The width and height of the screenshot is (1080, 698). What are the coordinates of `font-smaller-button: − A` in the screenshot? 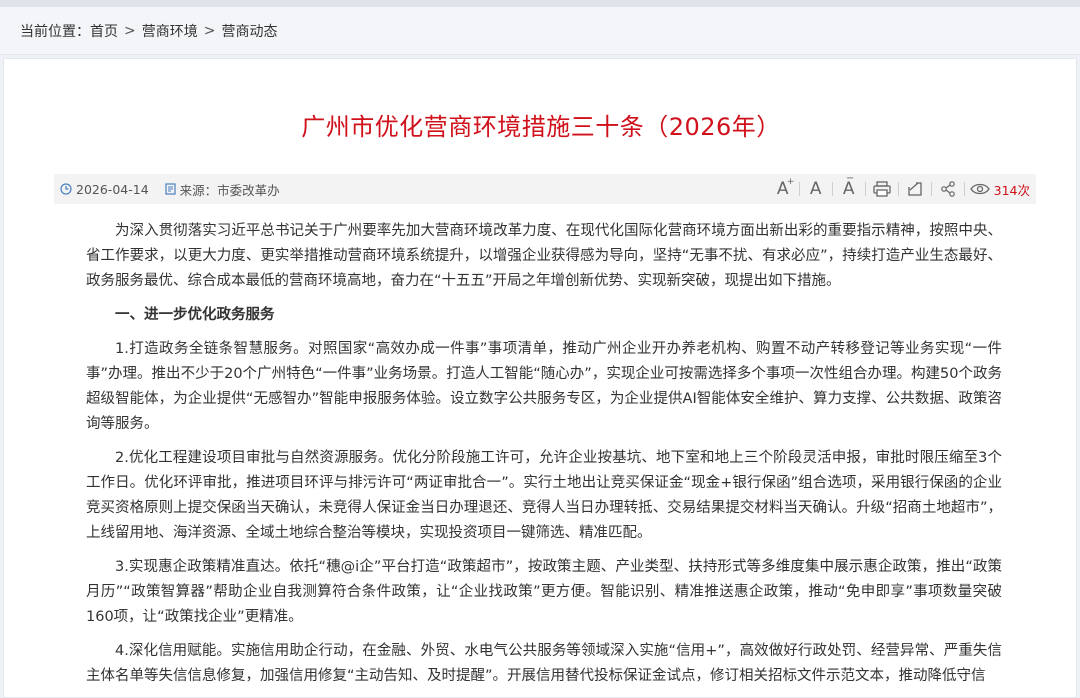 It's located at (849, 186).